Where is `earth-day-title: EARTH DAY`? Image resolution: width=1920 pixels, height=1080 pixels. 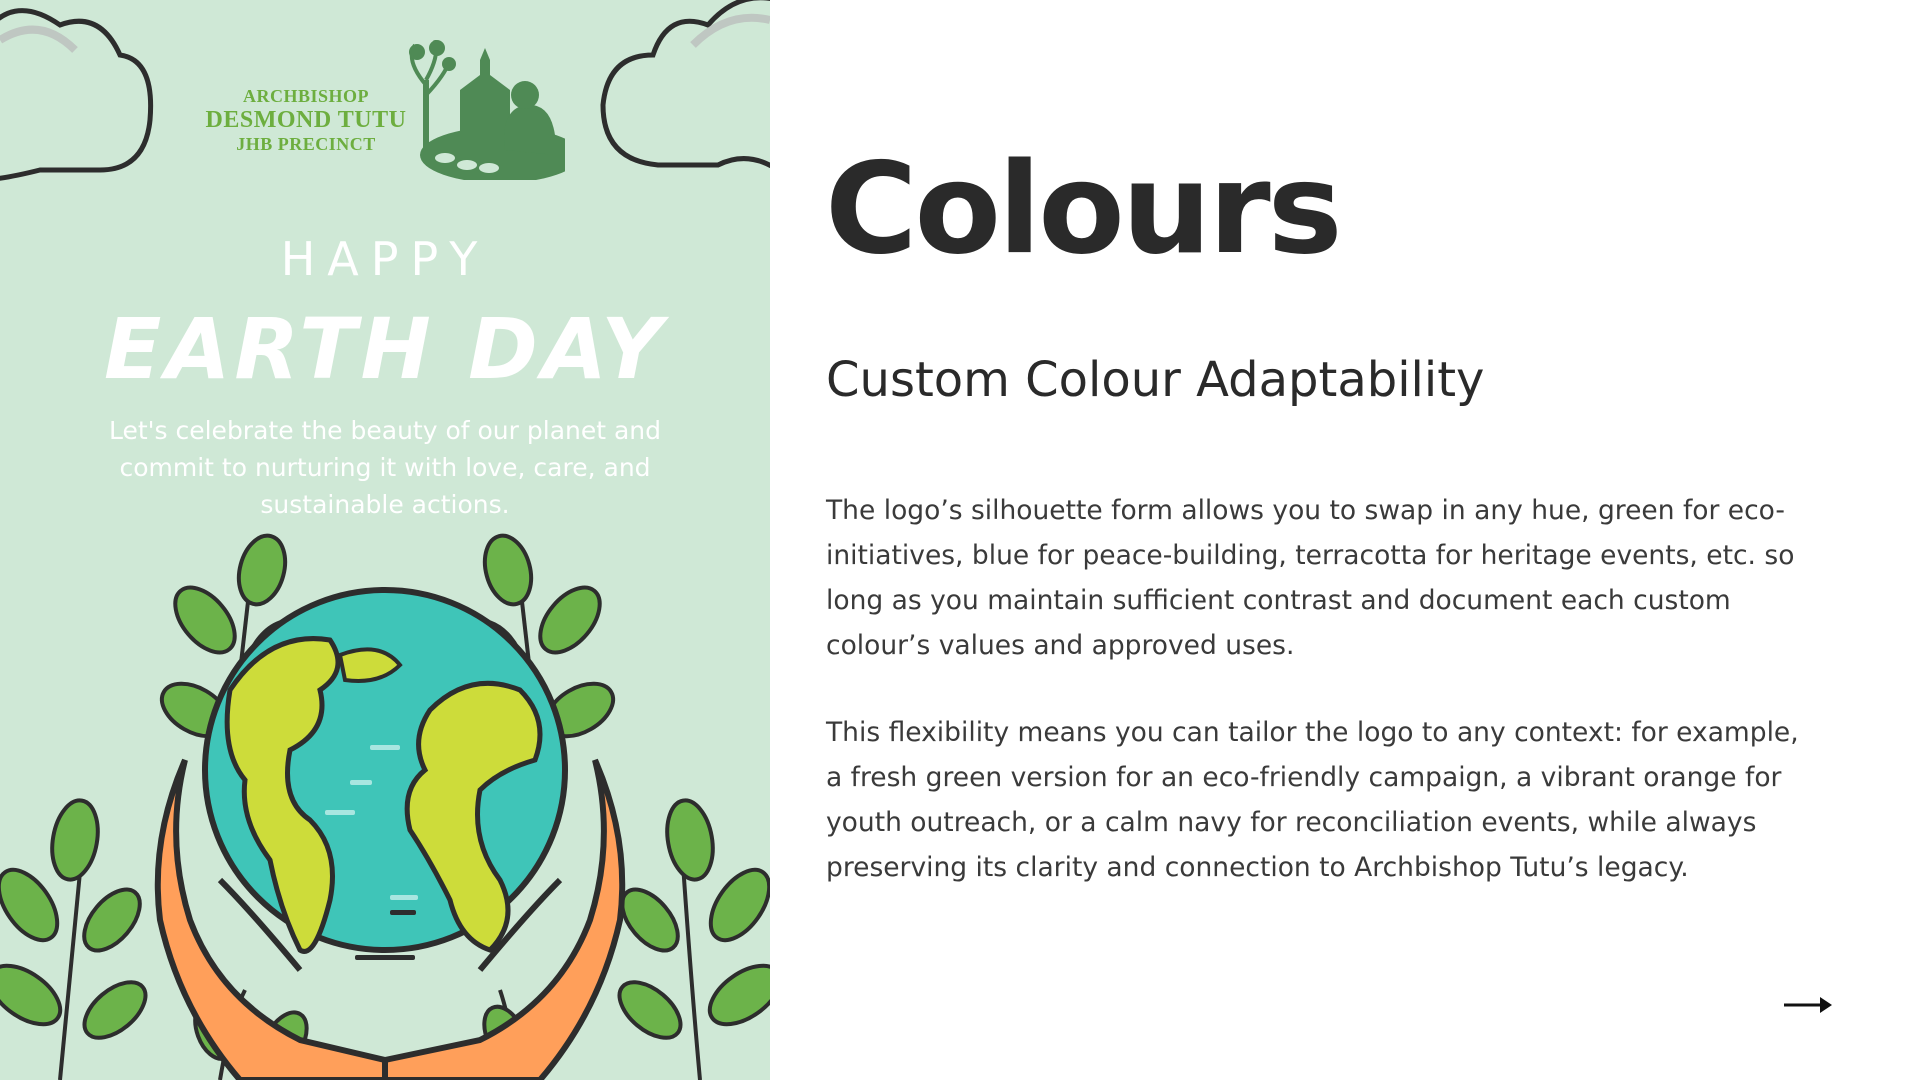 earth-day-title: EARTH DAY is located at coordinates (385, 349).